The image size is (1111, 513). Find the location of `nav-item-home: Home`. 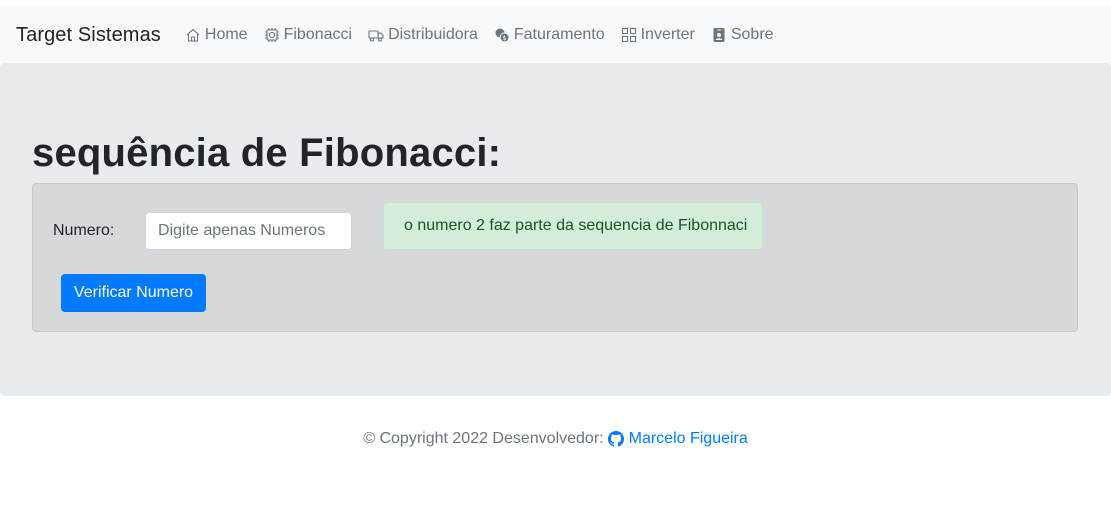

nav-item-home: Home is located at coordinates (216, 35).